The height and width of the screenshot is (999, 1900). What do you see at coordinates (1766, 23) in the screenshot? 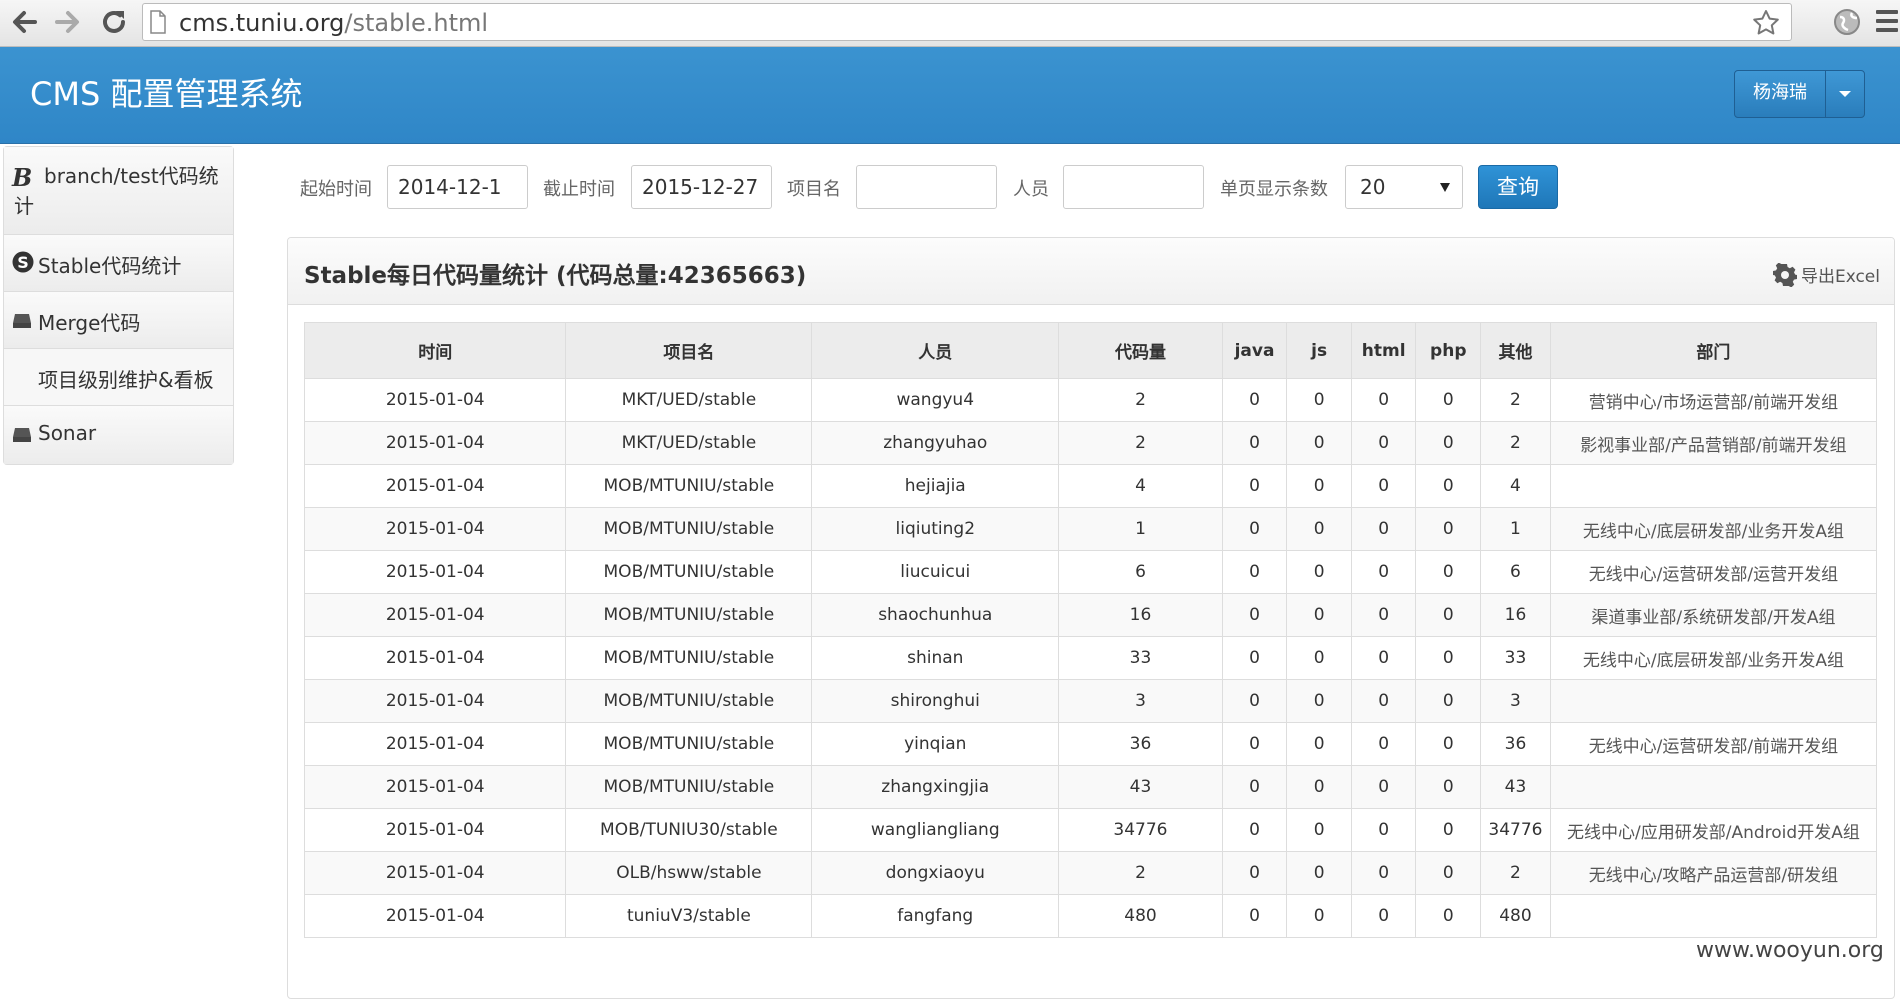
I see `bookmark-star-icon` at bounding box center [1766, 23].